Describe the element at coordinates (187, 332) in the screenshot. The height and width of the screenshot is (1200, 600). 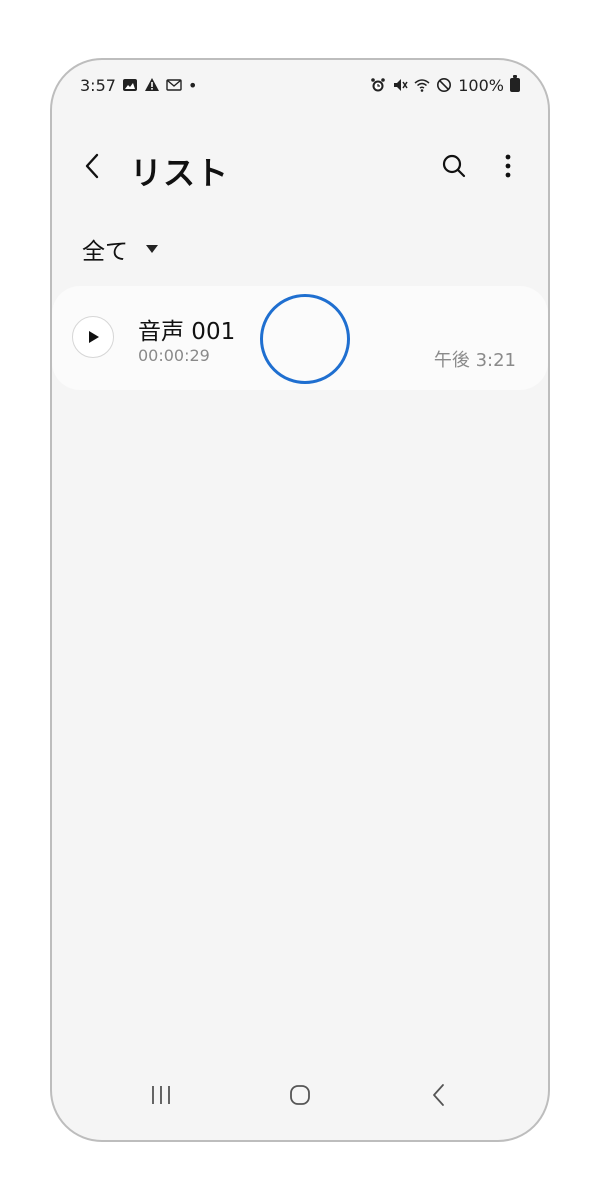
I see `recording-name: 音声 001` at that location.